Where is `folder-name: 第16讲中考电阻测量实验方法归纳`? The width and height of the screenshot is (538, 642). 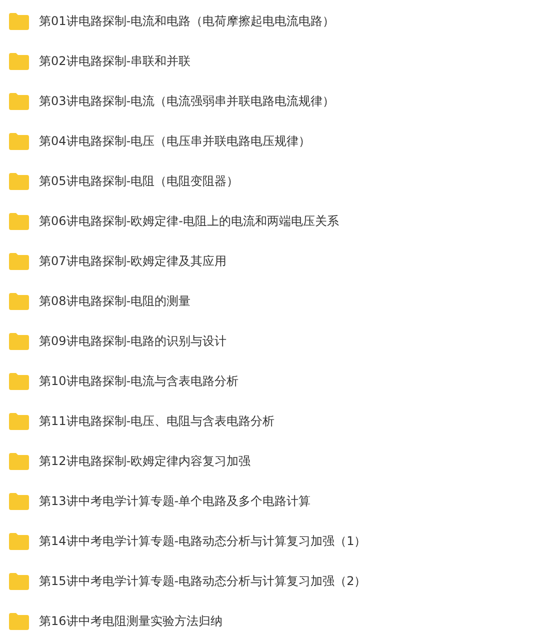 folder-name: 第16讲中考电阻测量实验方法归纳 is located at coordinates (130, 621).